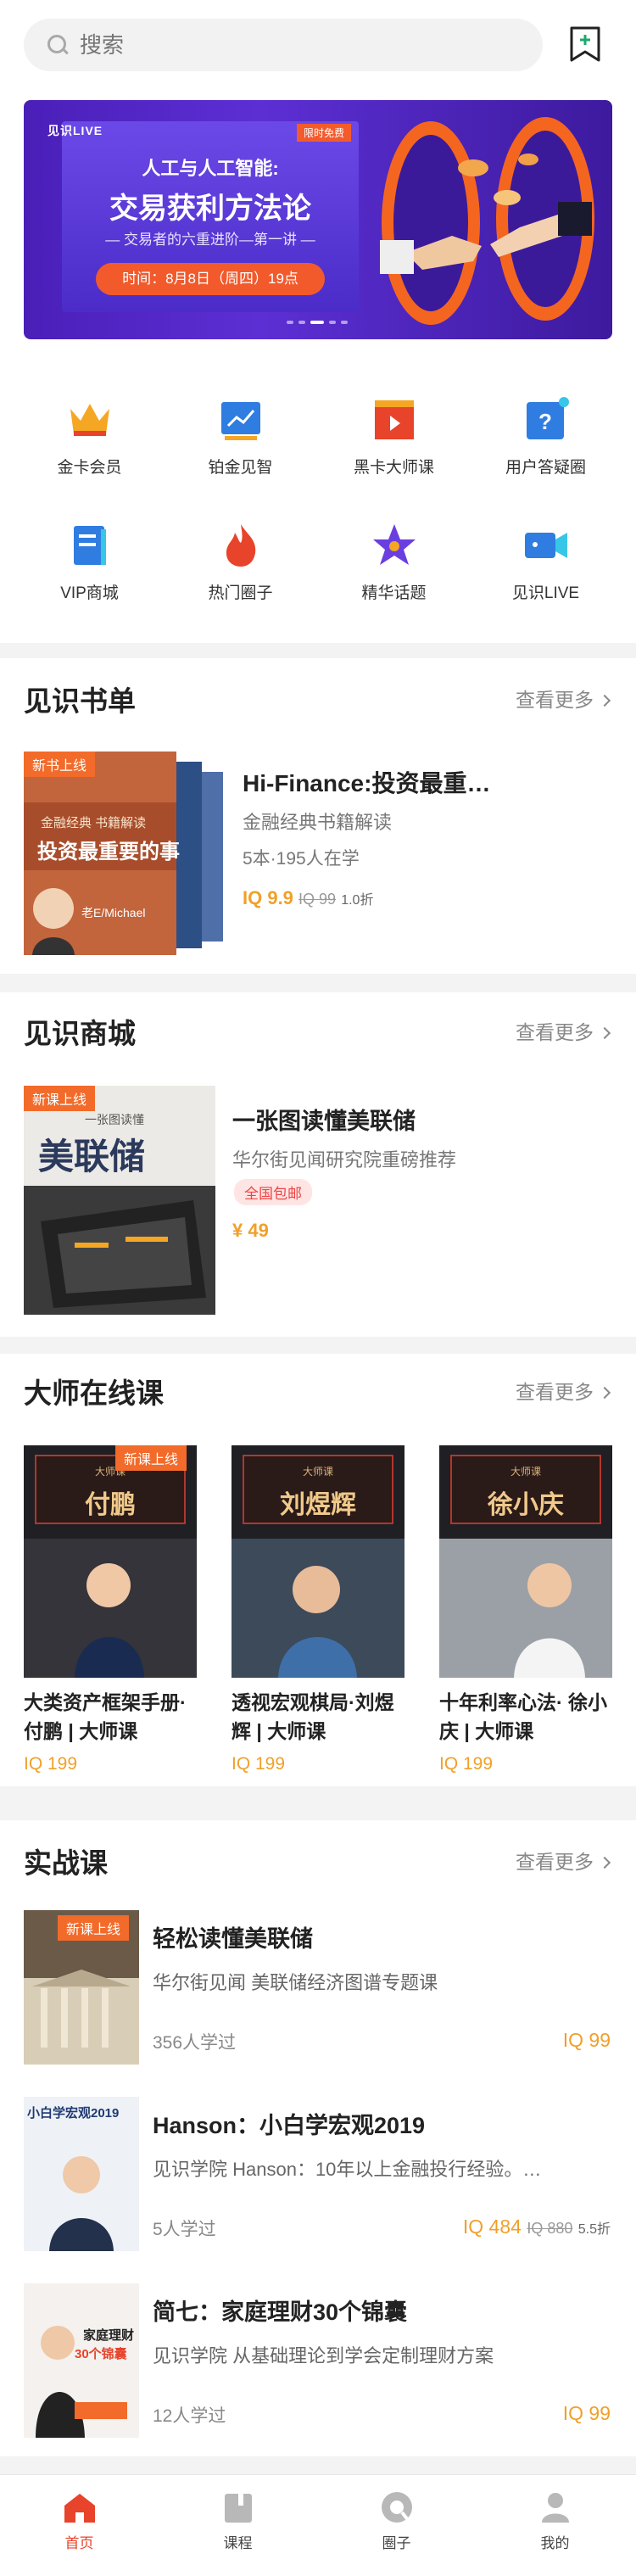 Image resolution: width=636 pixels, height=2576 pixels. What do you see at coordinates (268, 897) in the screenshot?
I see `price-current: IQ 9.9` at bounding box center [268, 897].